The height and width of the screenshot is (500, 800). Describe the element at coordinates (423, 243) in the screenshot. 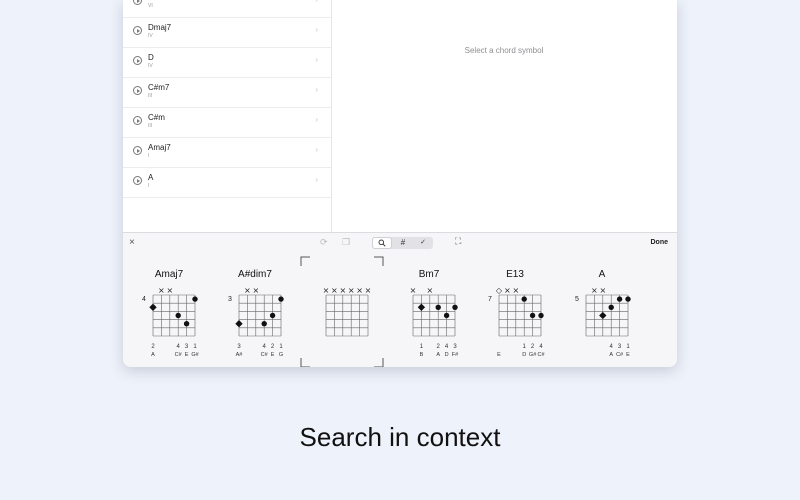

I see `check-mode-button: ✓` at that location.